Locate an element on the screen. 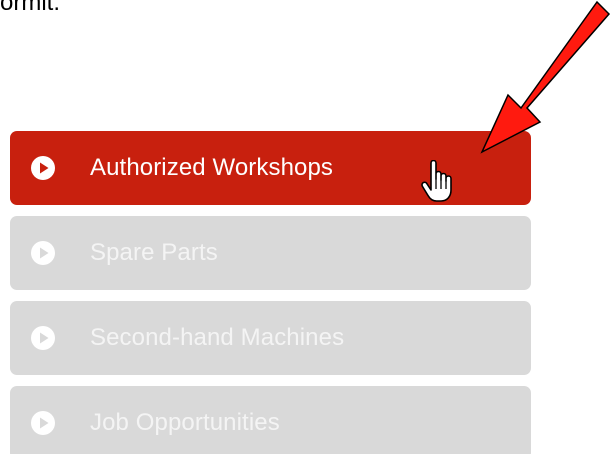 The height and width of the screenshot is (454, 611). menu-item-spare-parts: Spare Parts is located at coordinates (270, 253).